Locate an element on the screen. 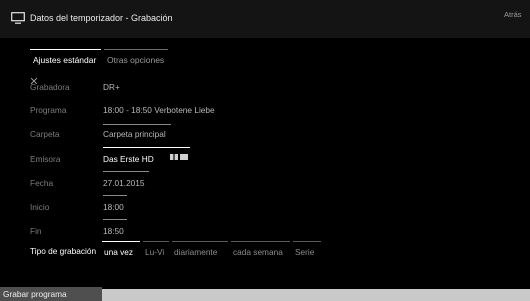 The height and width of the screenshot is (301, 530). recorder-label: Grabadora is located at coordinates (50, 87).